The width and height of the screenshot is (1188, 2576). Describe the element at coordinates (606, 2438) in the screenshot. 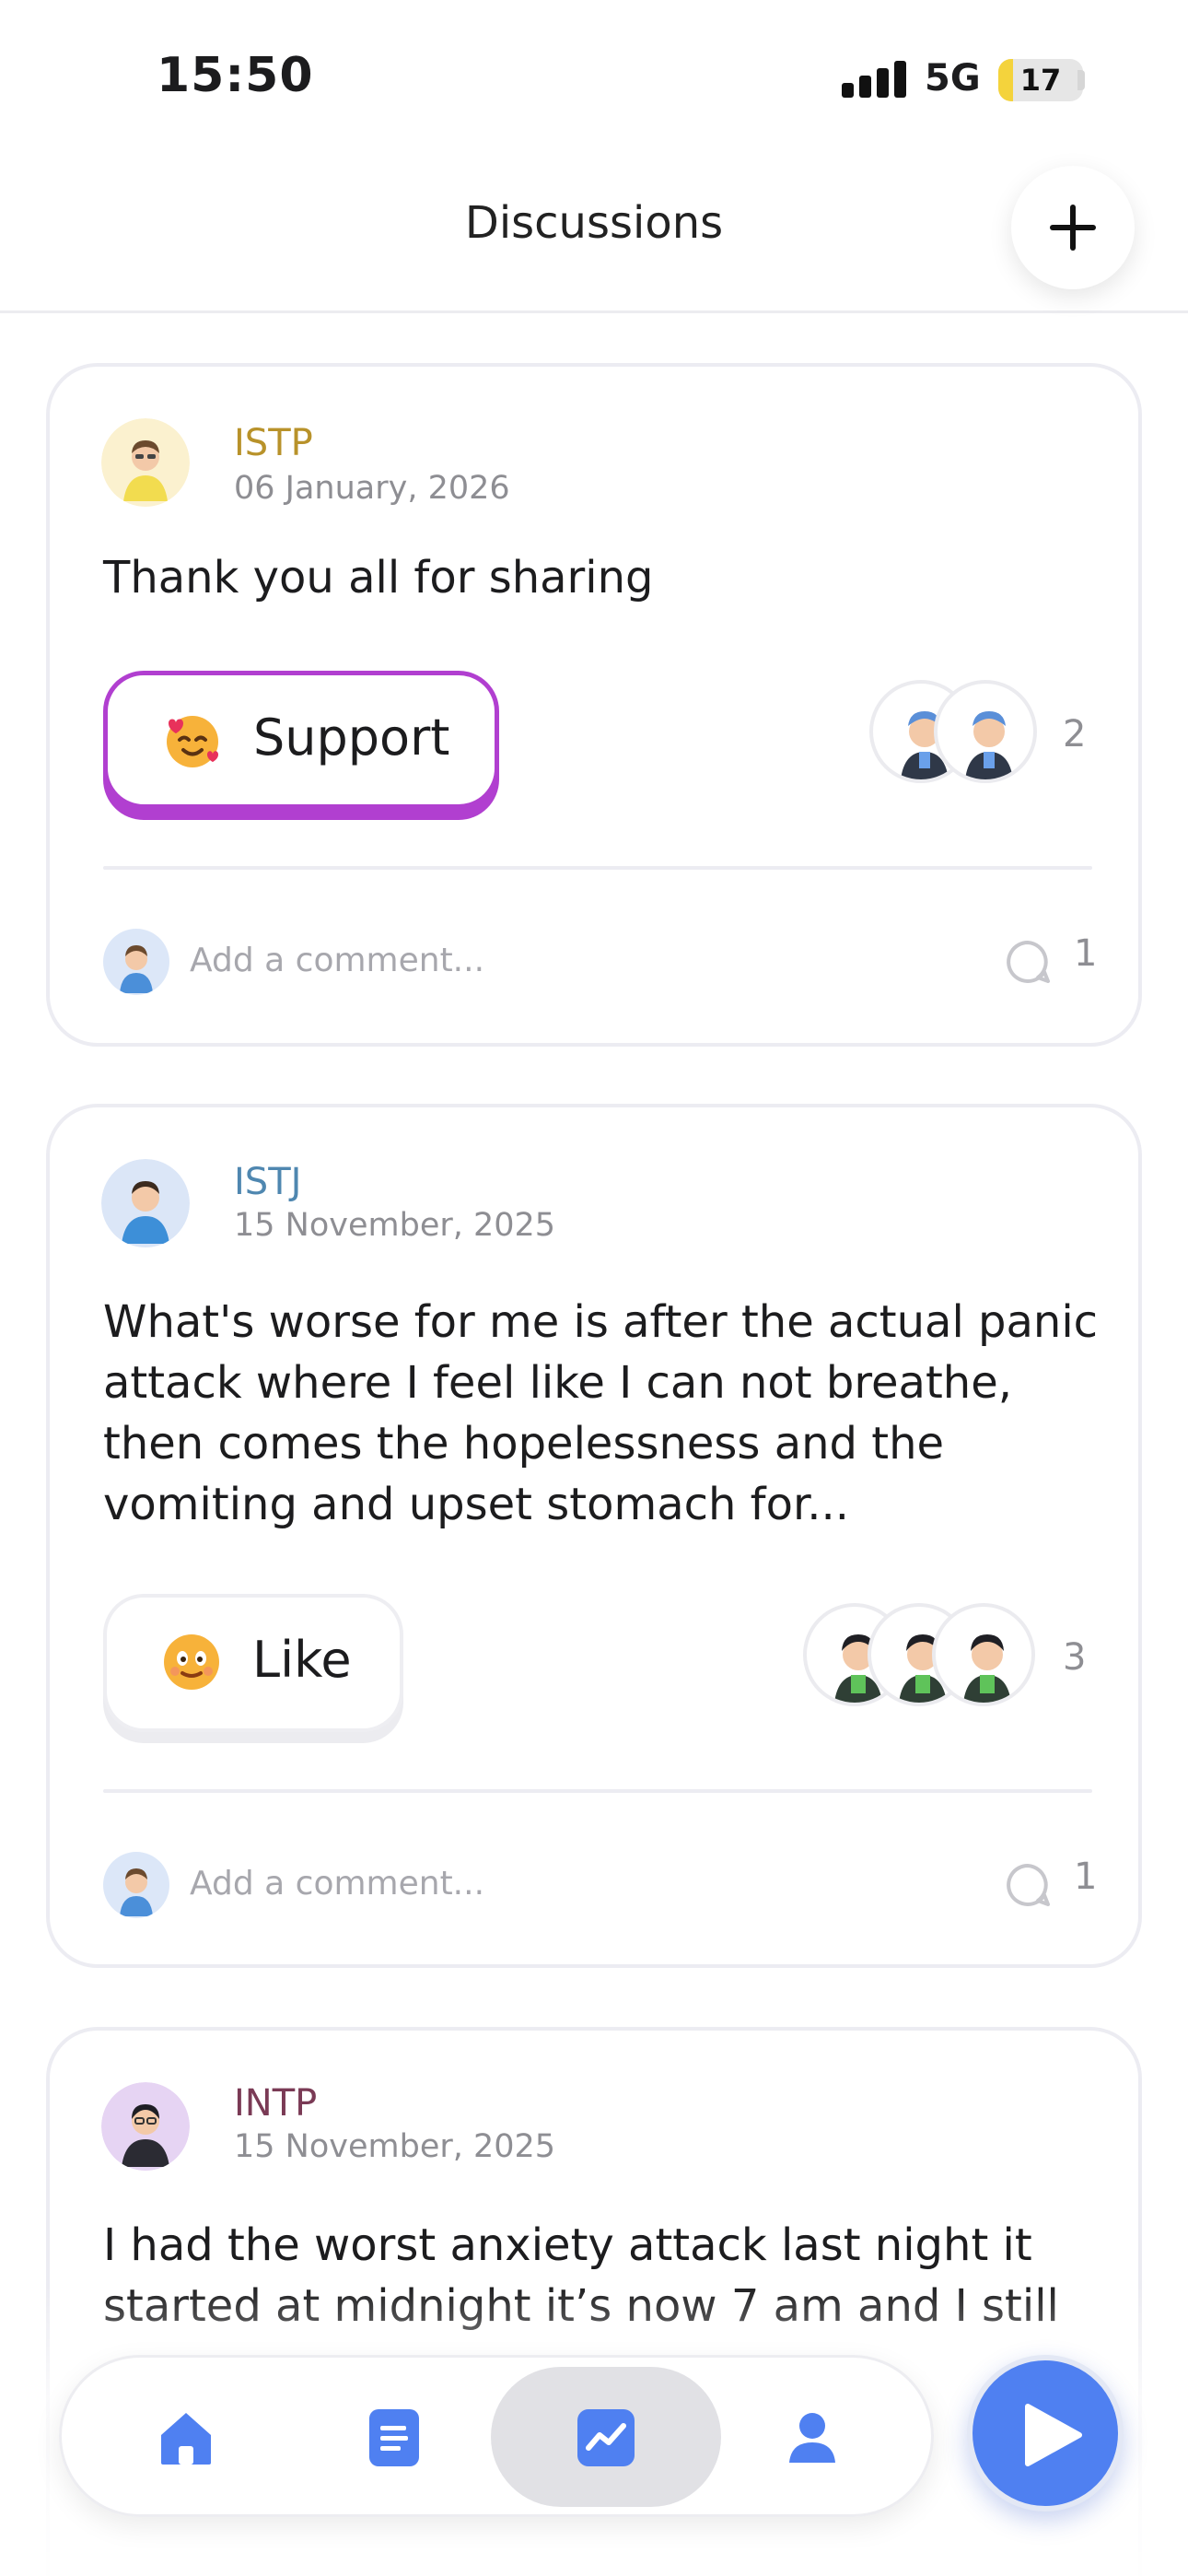

I see `insights-icon` at that location.